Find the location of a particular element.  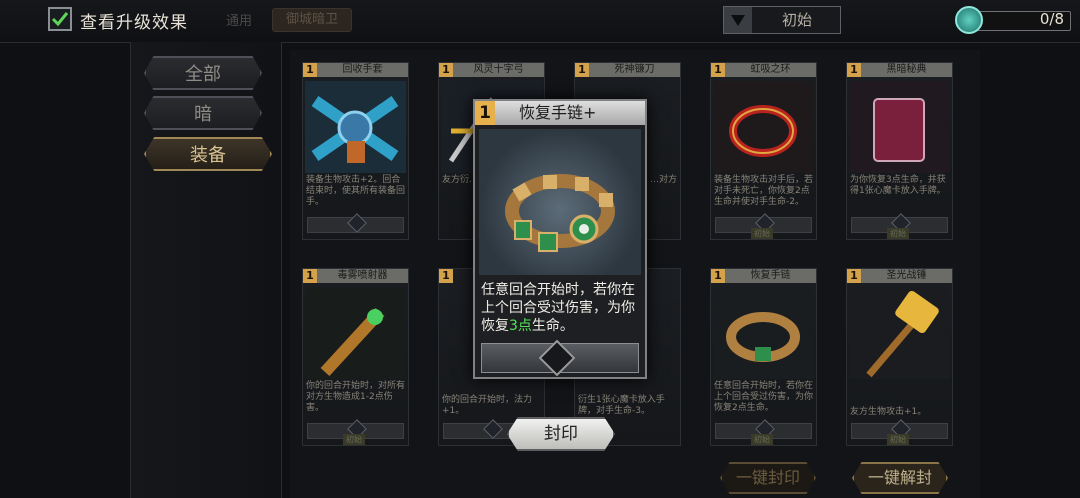

popup-header: 1 恢复手链+ is located at coordinates (560, 113).